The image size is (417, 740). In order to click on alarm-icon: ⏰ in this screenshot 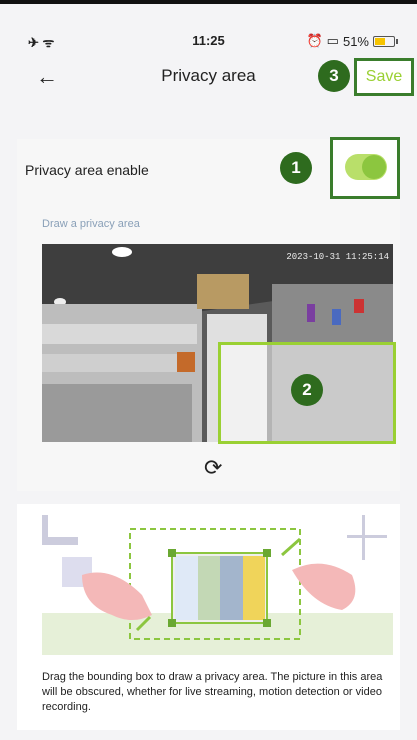, I will do `click(314, 40)`.